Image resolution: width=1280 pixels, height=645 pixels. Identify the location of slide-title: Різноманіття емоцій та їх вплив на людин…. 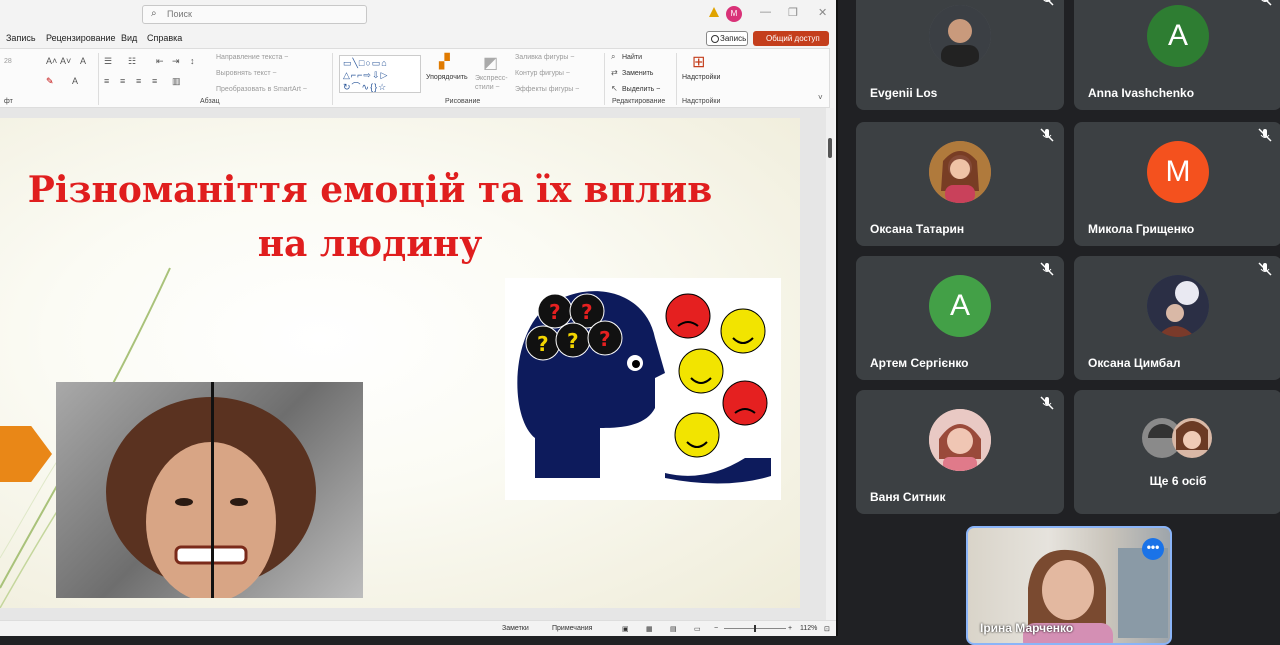
(370, 217).